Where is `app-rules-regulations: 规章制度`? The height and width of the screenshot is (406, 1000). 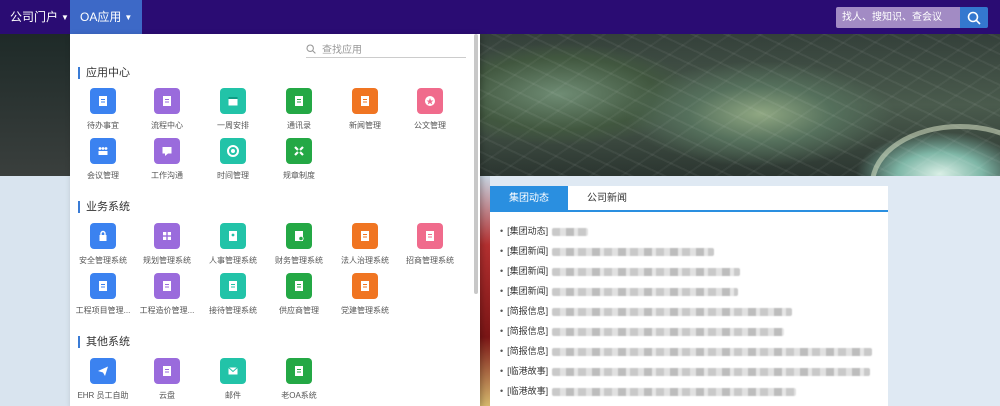
app-rules-regulations: 规章制度 is located at coordinates (299, 159).